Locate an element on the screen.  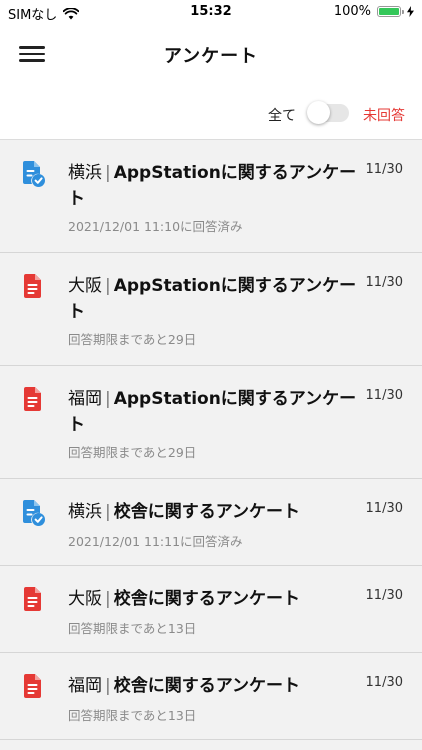
survey-list-item: 大阪 | 校舎に関するアンケート 11/30 回答期限まであと13日 is located at coordinates (211, 609).